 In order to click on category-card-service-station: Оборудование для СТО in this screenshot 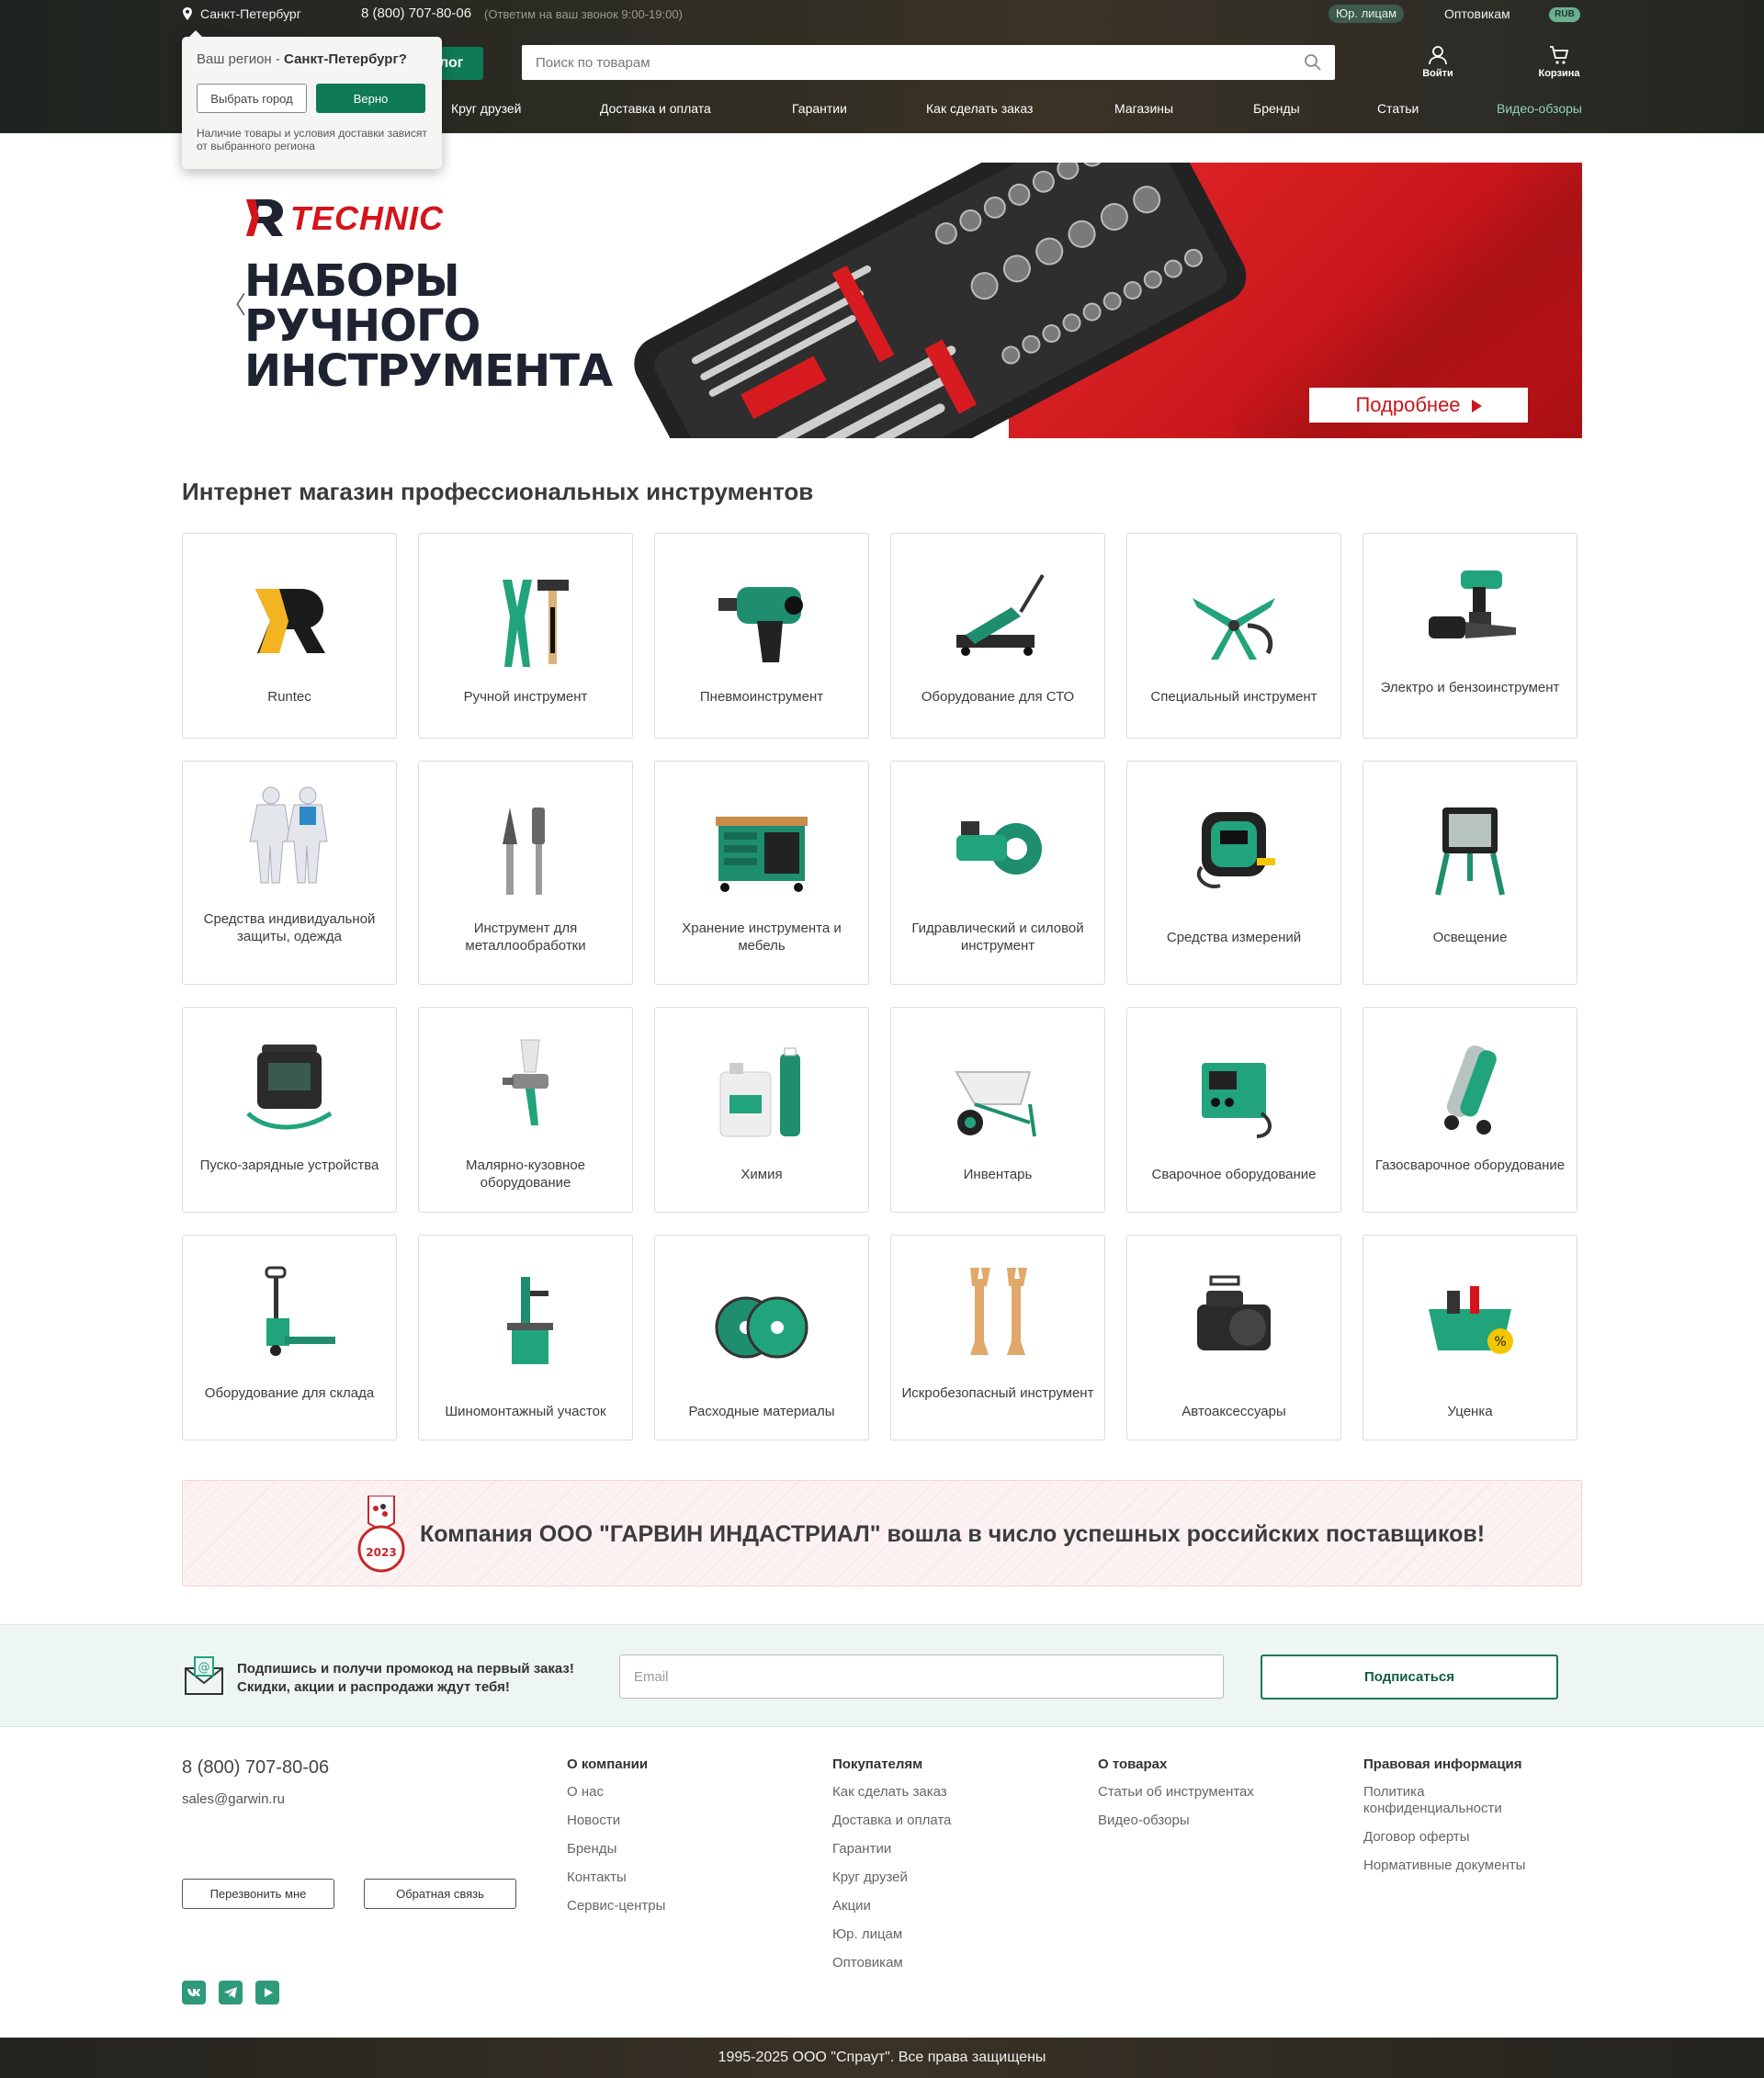, I will do `click(997, 636)`.